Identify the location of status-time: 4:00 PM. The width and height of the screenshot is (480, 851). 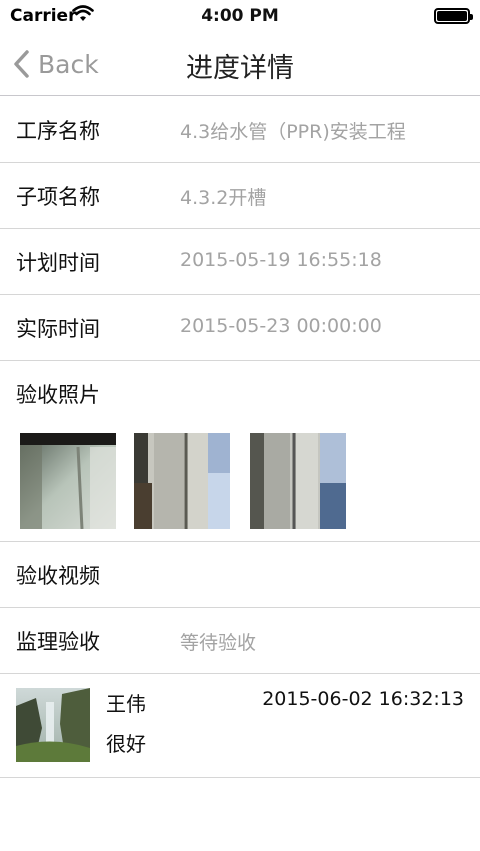
(240, 16).